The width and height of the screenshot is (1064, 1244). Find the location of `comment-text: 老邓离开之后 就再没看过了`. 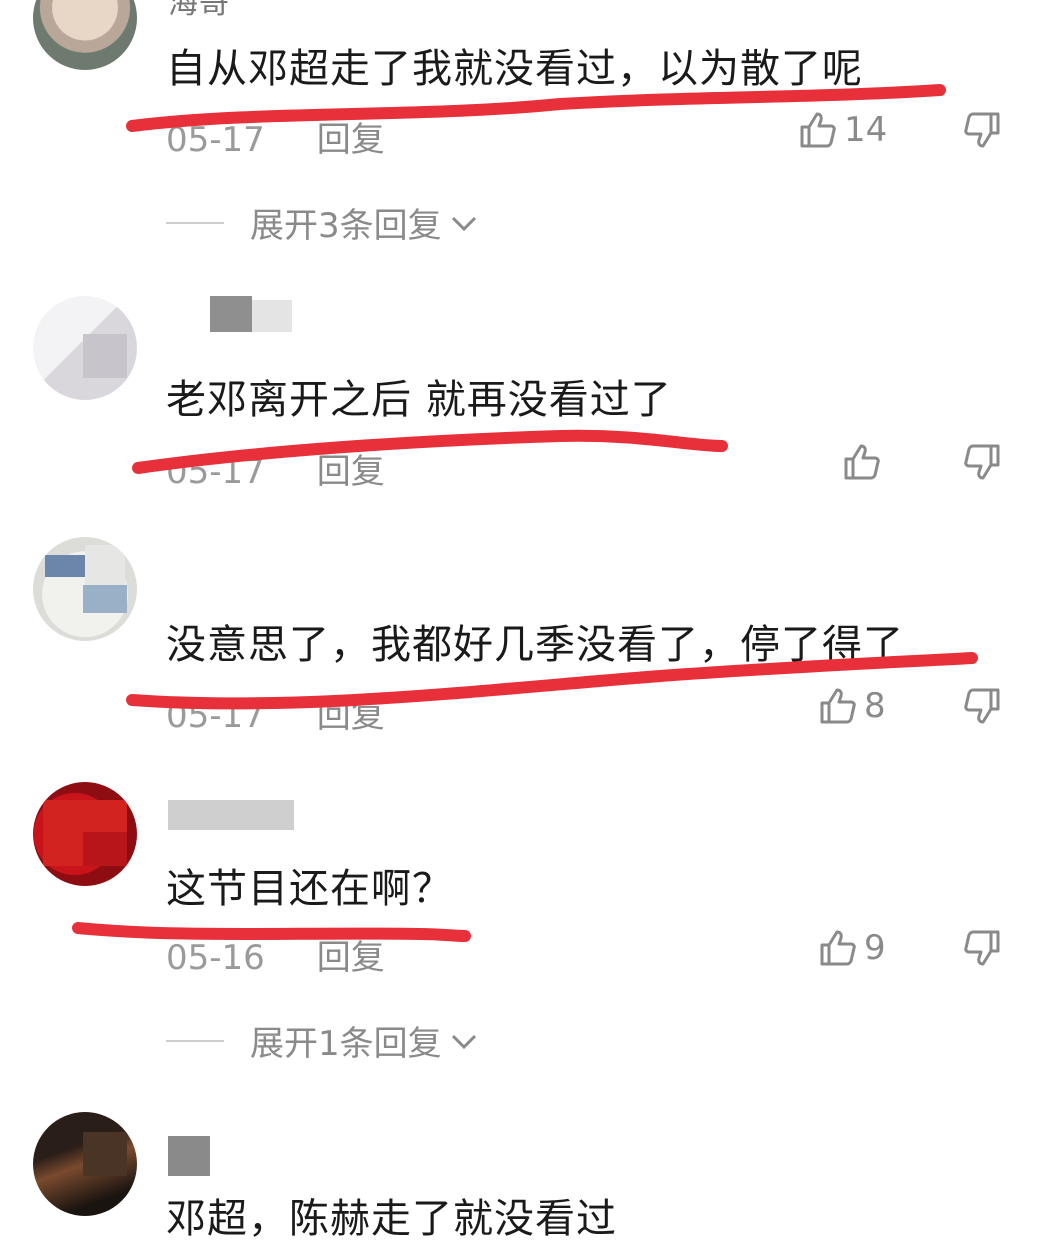

comment-text: 老邓离开之后 就再没看过了 is located at coordinates (419, 400).